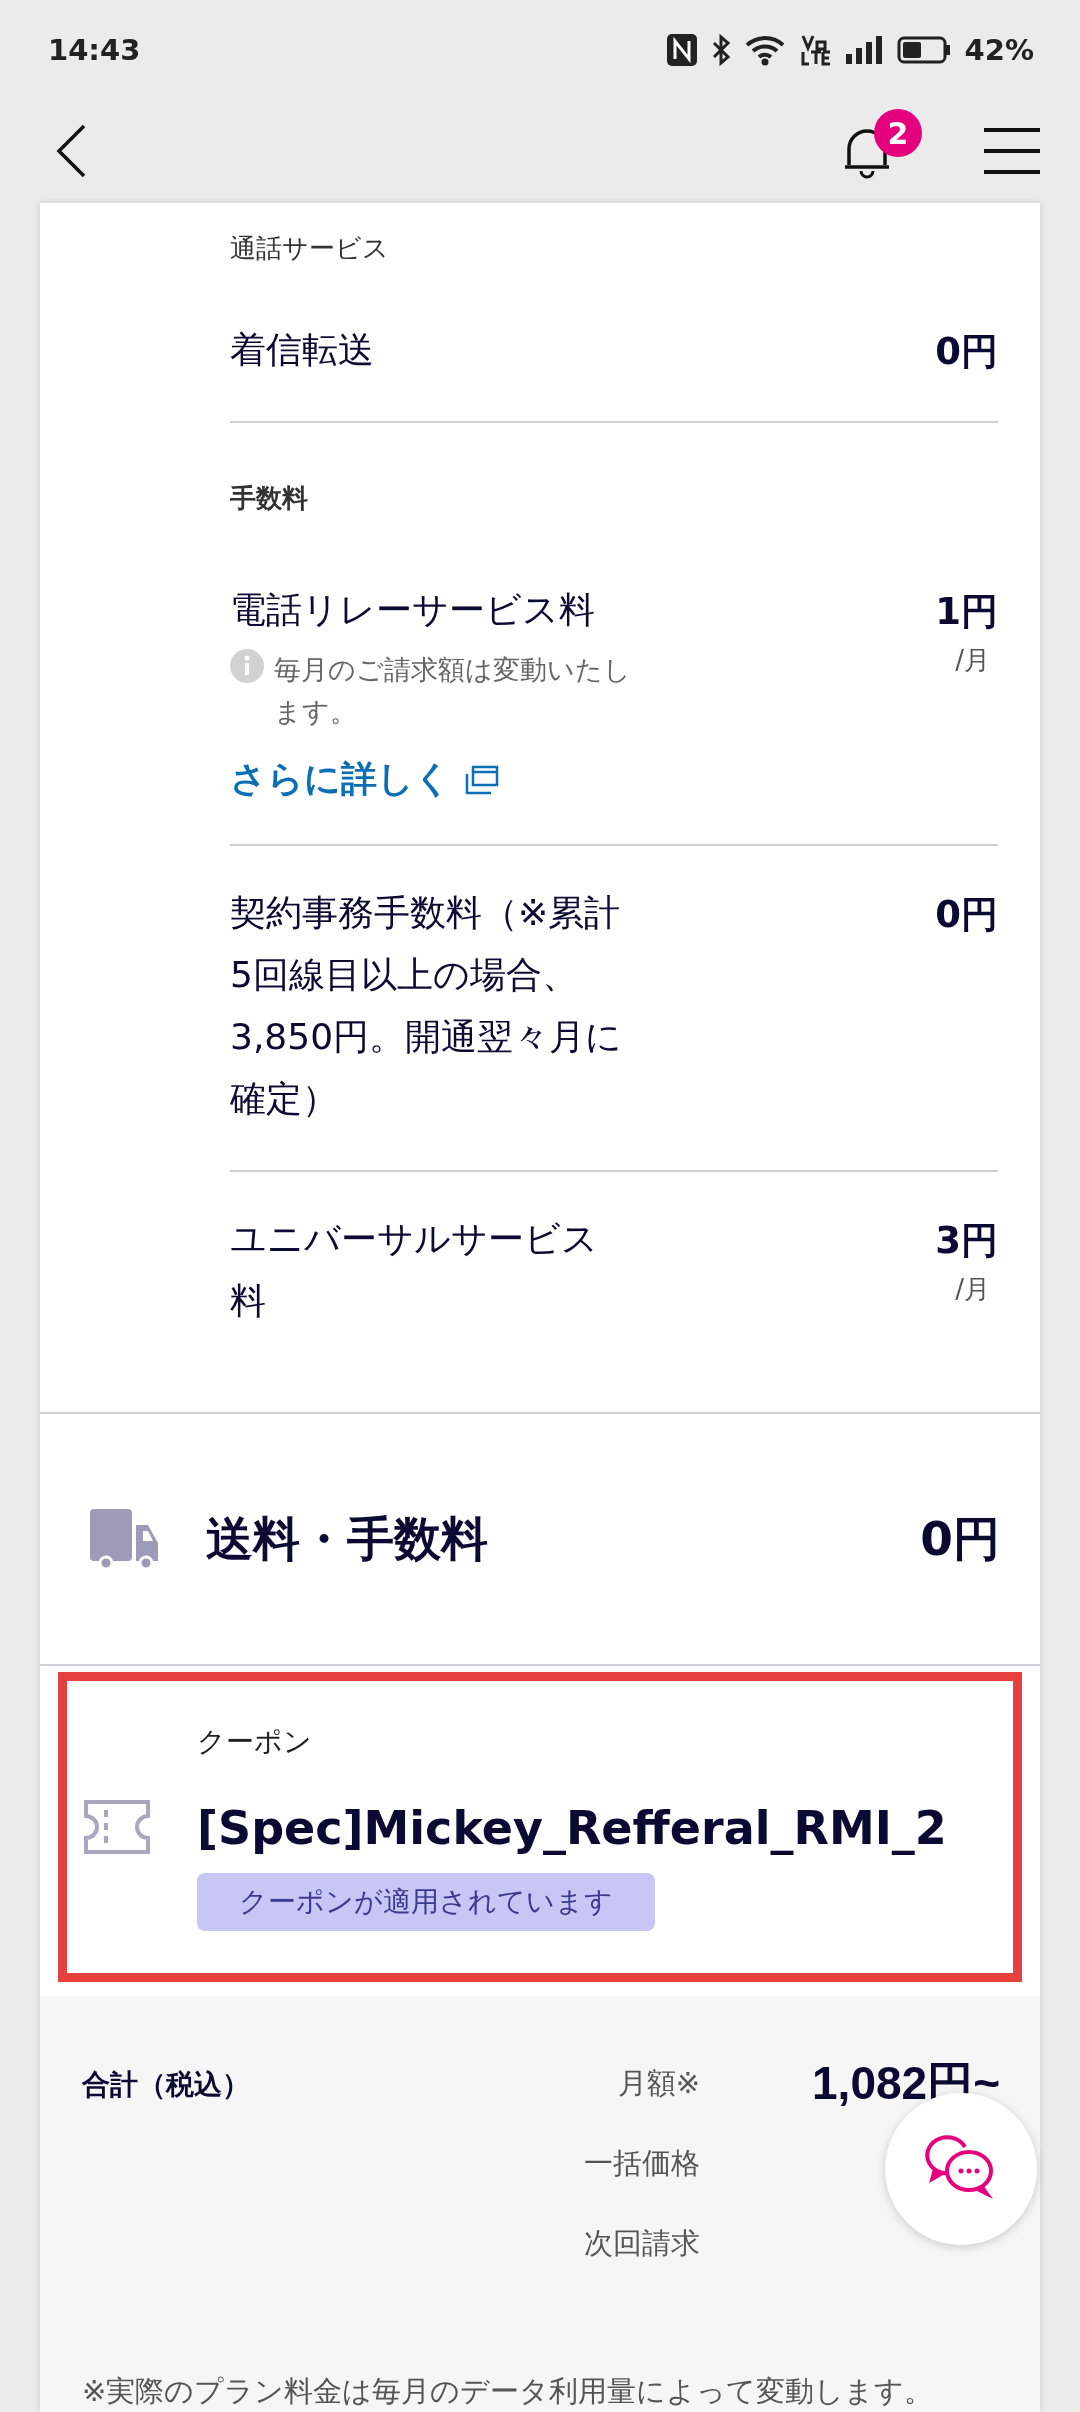 The width and height of the screenshot is (1080, 2412). What do you see at coordinates (765, 49) in the screenshot?
I see `wifi-icon` at bounding box center [765, 49].